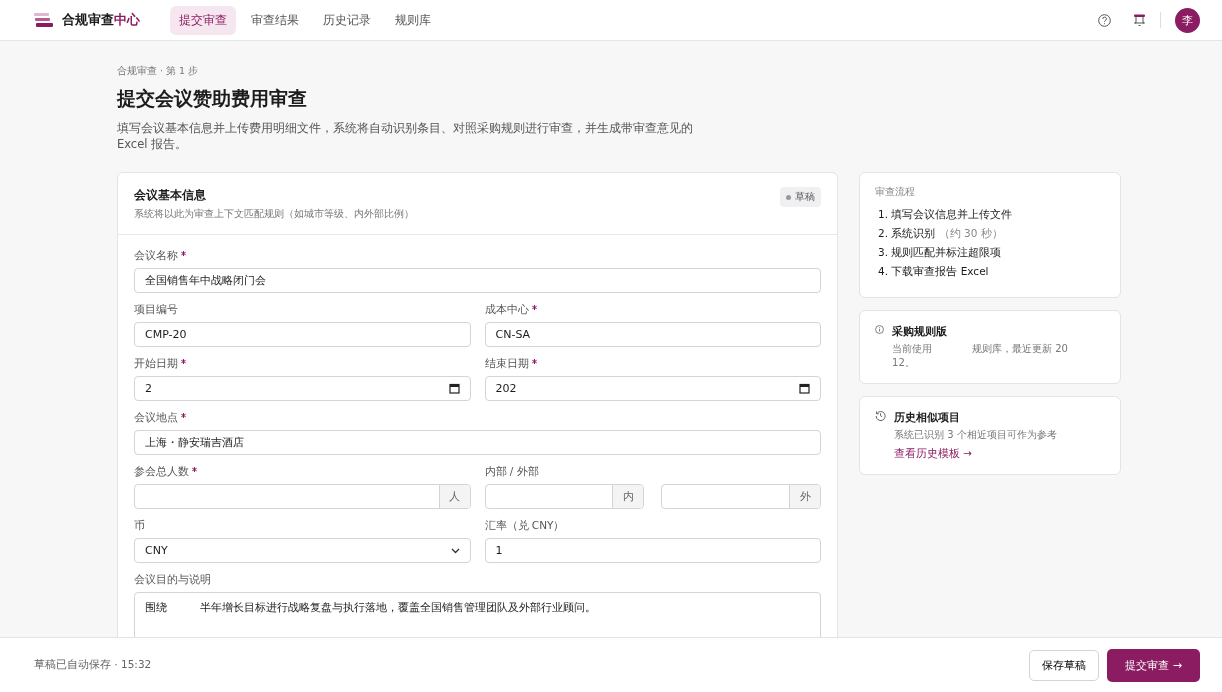 The image size is (1222, 692). I want to click on text-field: CN-SA, so click(652, 334).